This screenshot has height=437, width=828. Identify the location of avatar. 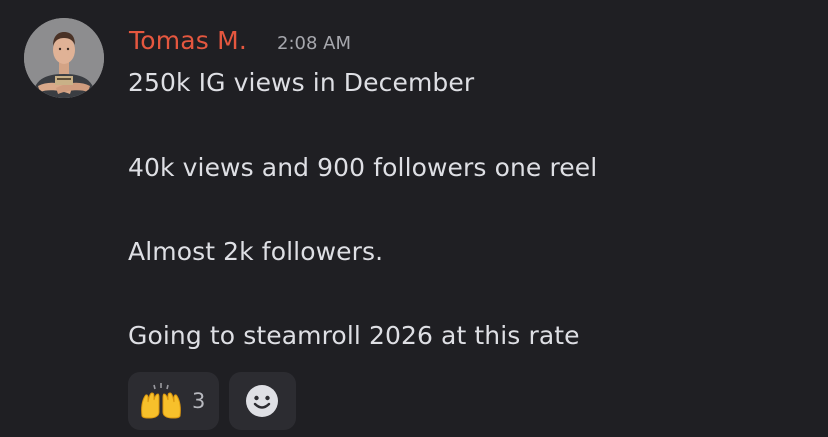
(64, 58).